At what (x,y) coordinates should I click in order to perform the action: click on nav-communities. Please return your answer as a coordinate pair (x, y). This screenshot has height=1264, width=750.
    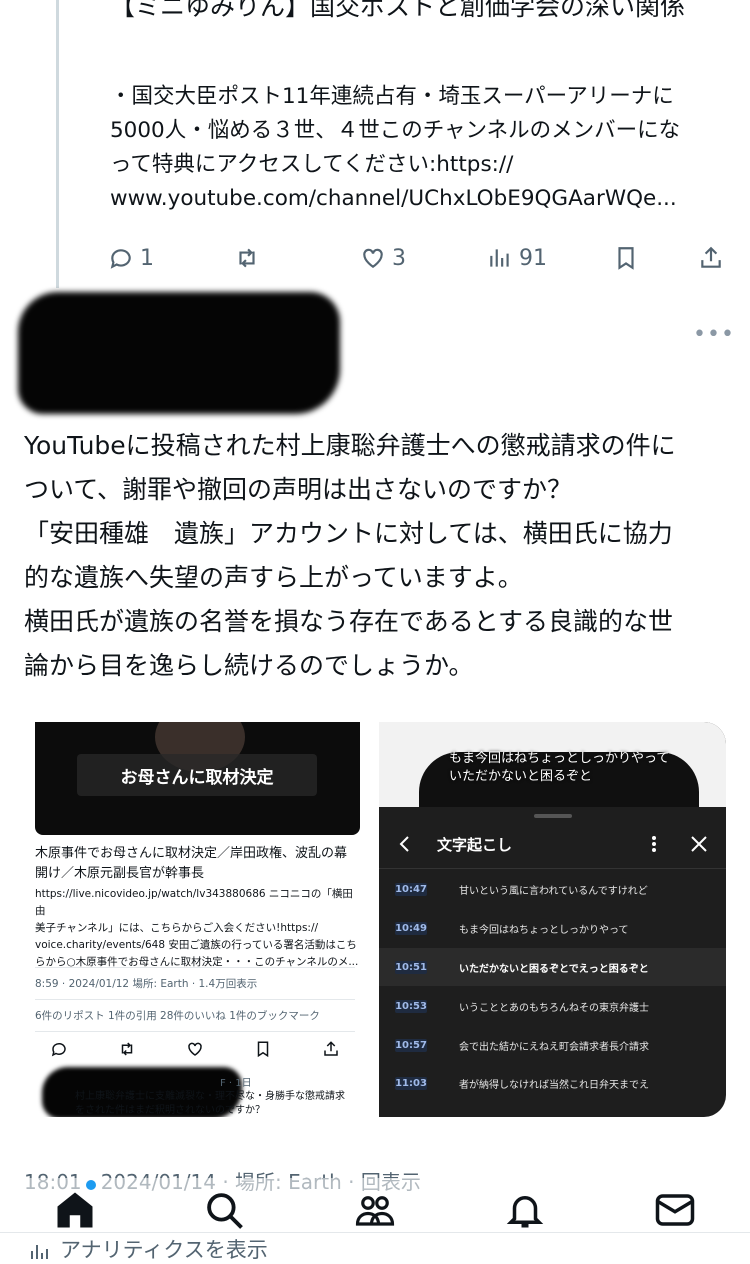
    Looking at the image, I should click on (375, 1210).